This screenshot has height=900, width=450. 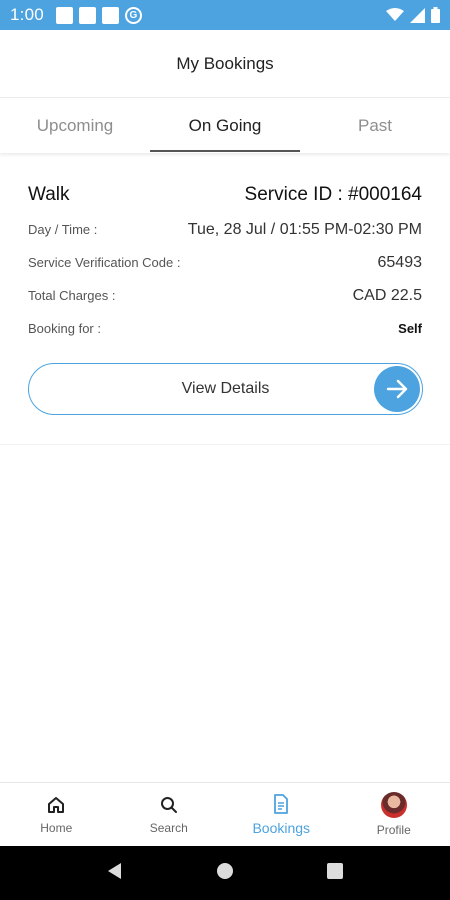 What do you see at coordinates (72, 295) in the screenshot?
I see `total-charges-label: Total Charges :` at bounding box center [72, 295].